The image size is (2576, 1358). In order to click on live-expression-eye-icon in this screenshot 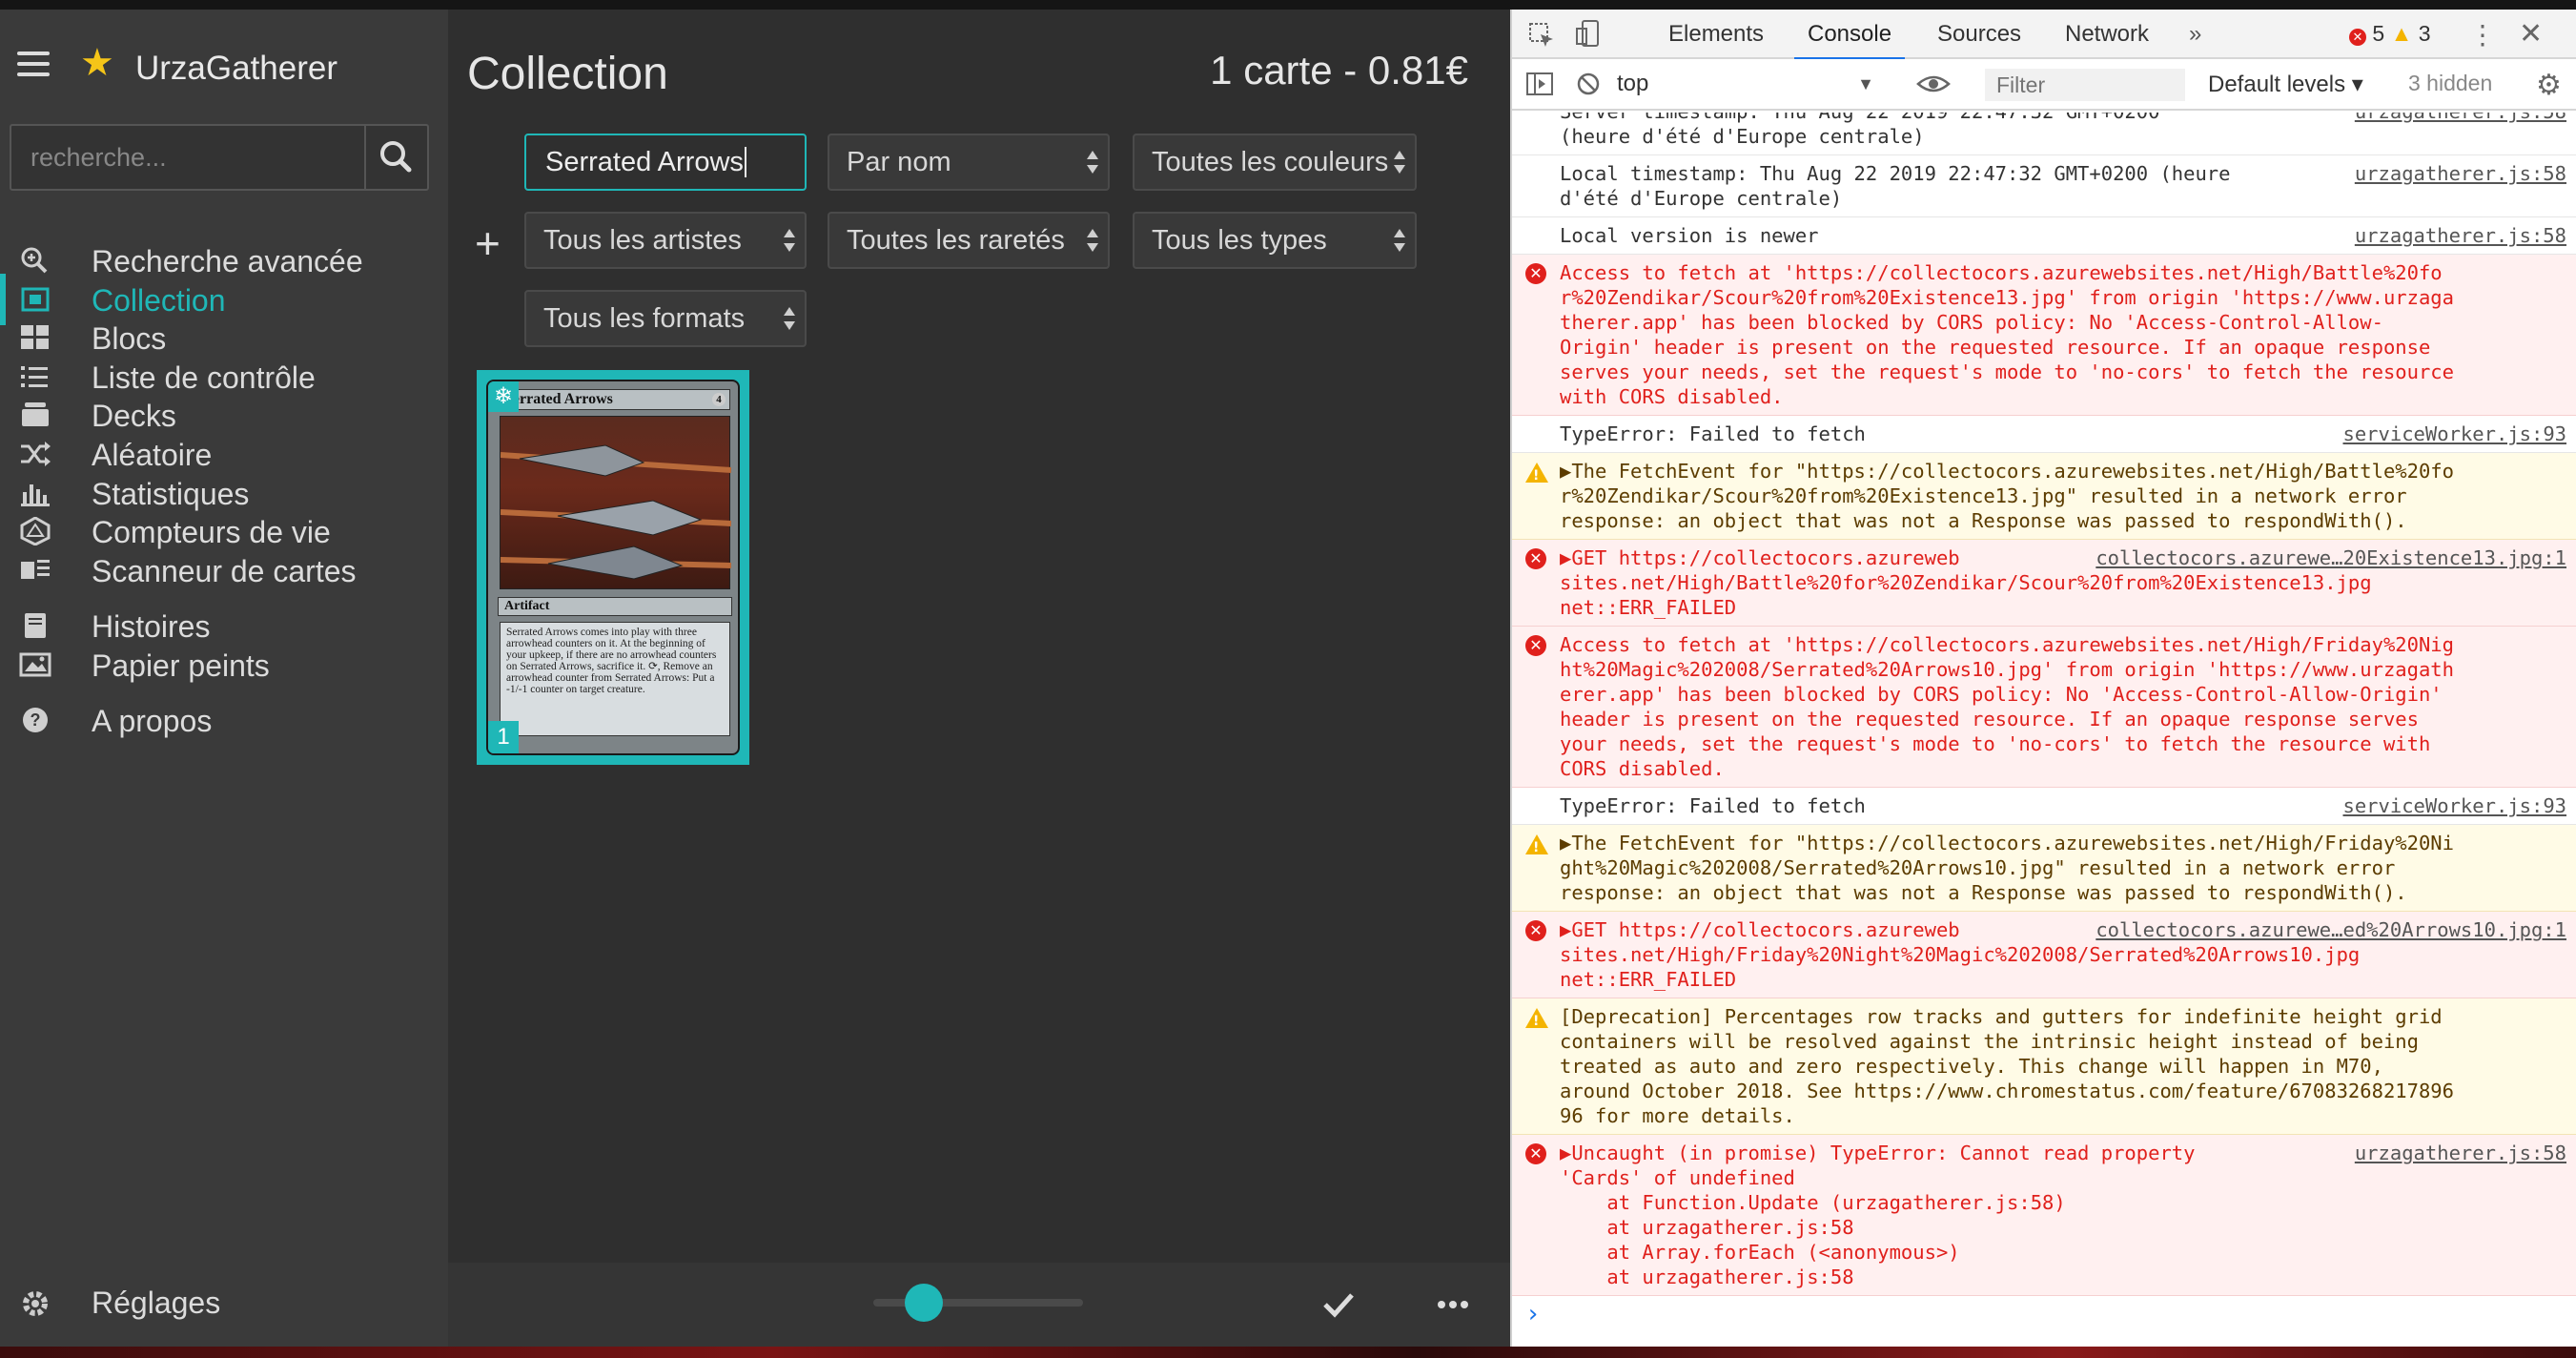, I will do `click(1933, 86)`.